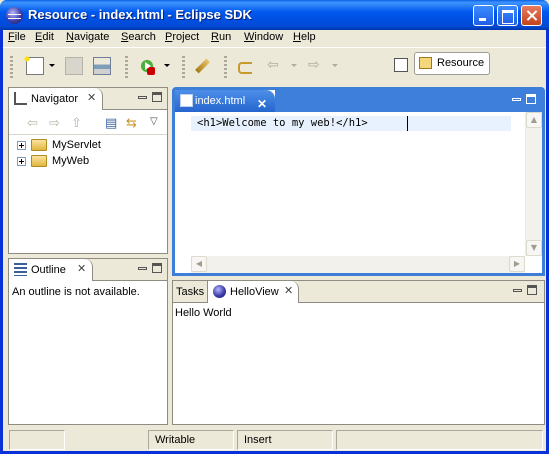 The width and height of the screenshot is (549, 454). Describe the element at coordinates (190, 292) in the screenshot. I see `tab-tasks: Tasks` at that location.